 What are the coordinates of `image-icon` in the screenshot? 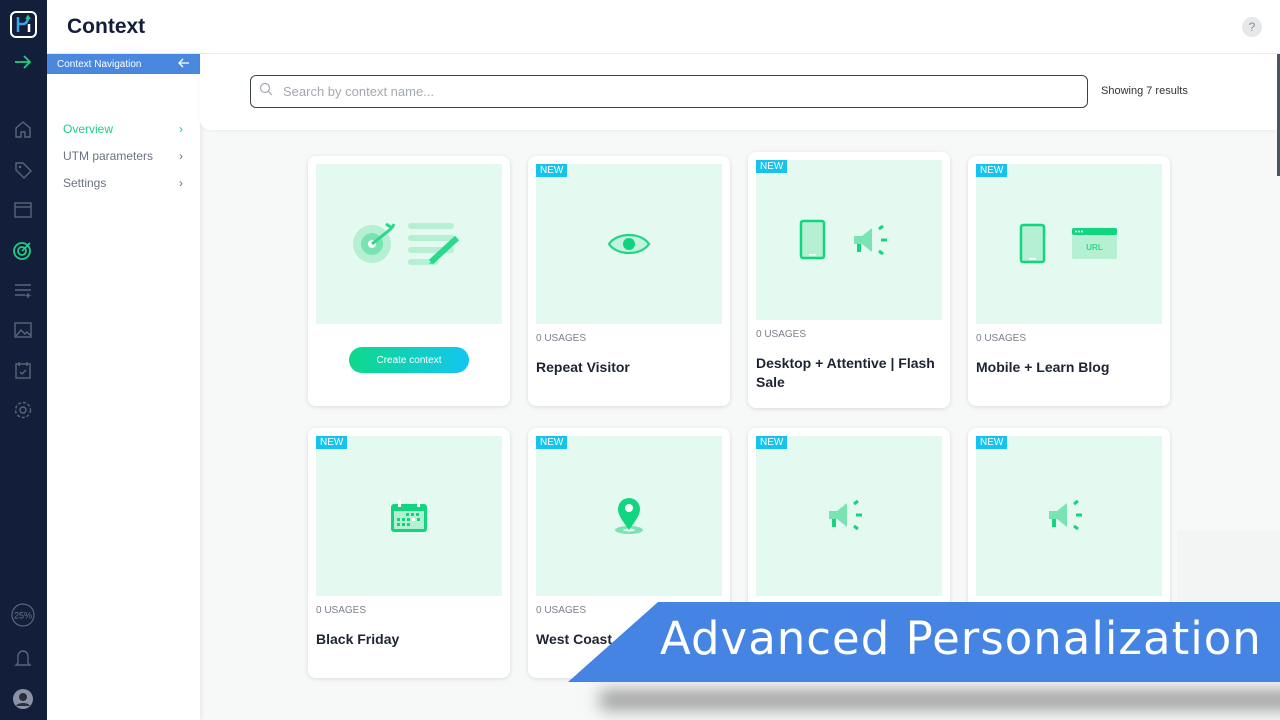 It's located at (23, 330).